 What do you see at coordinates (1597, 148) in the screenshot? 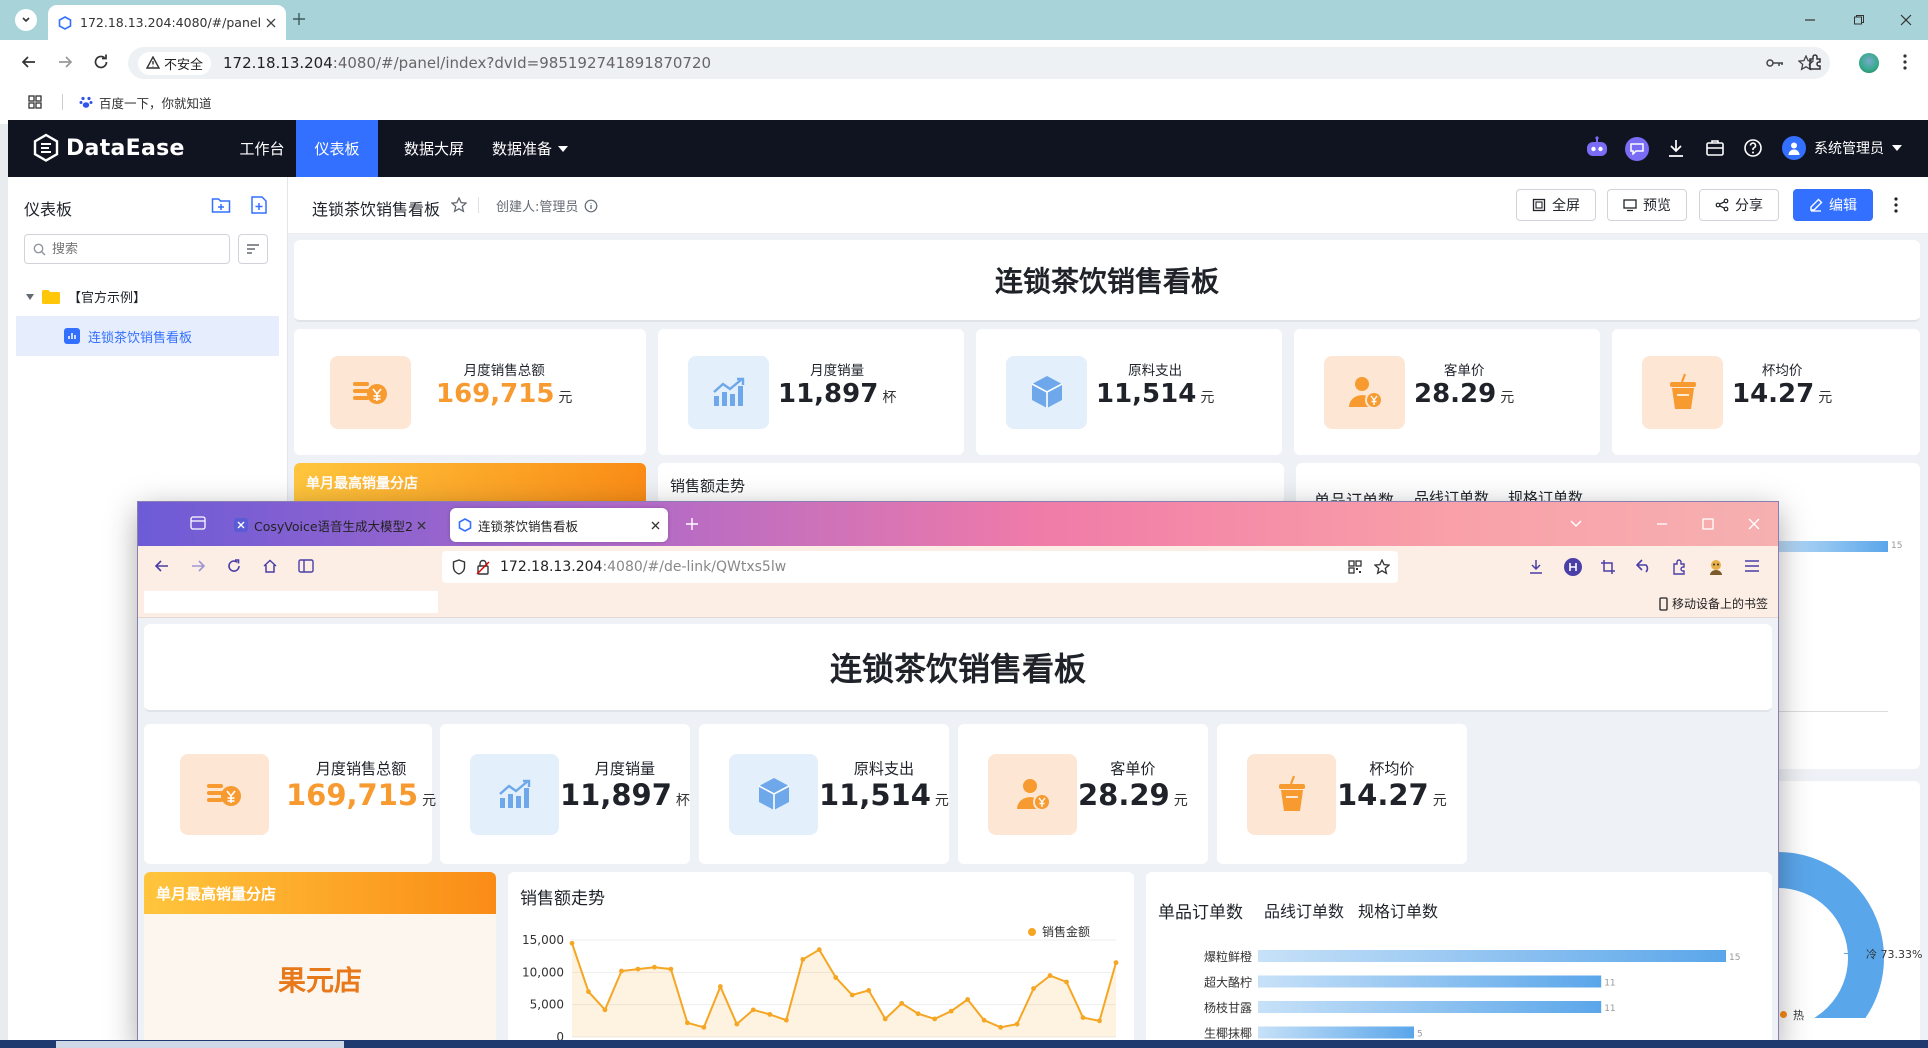
I see `ai-robot-icon` at bounding box center [1597, 148].